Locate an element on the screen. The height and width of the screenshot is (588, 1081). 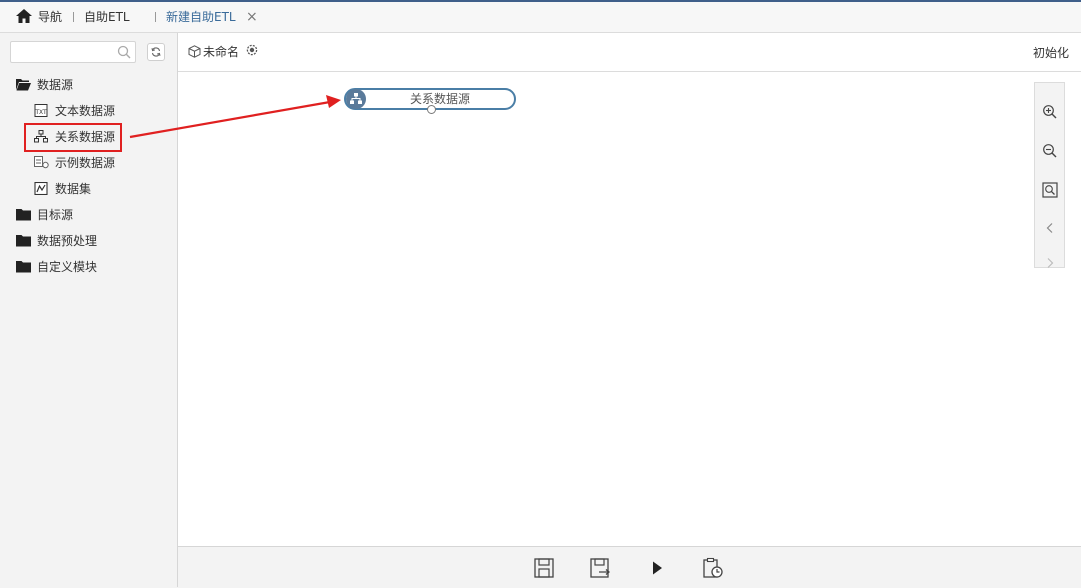
search-input is located at coordinates (65, 52).